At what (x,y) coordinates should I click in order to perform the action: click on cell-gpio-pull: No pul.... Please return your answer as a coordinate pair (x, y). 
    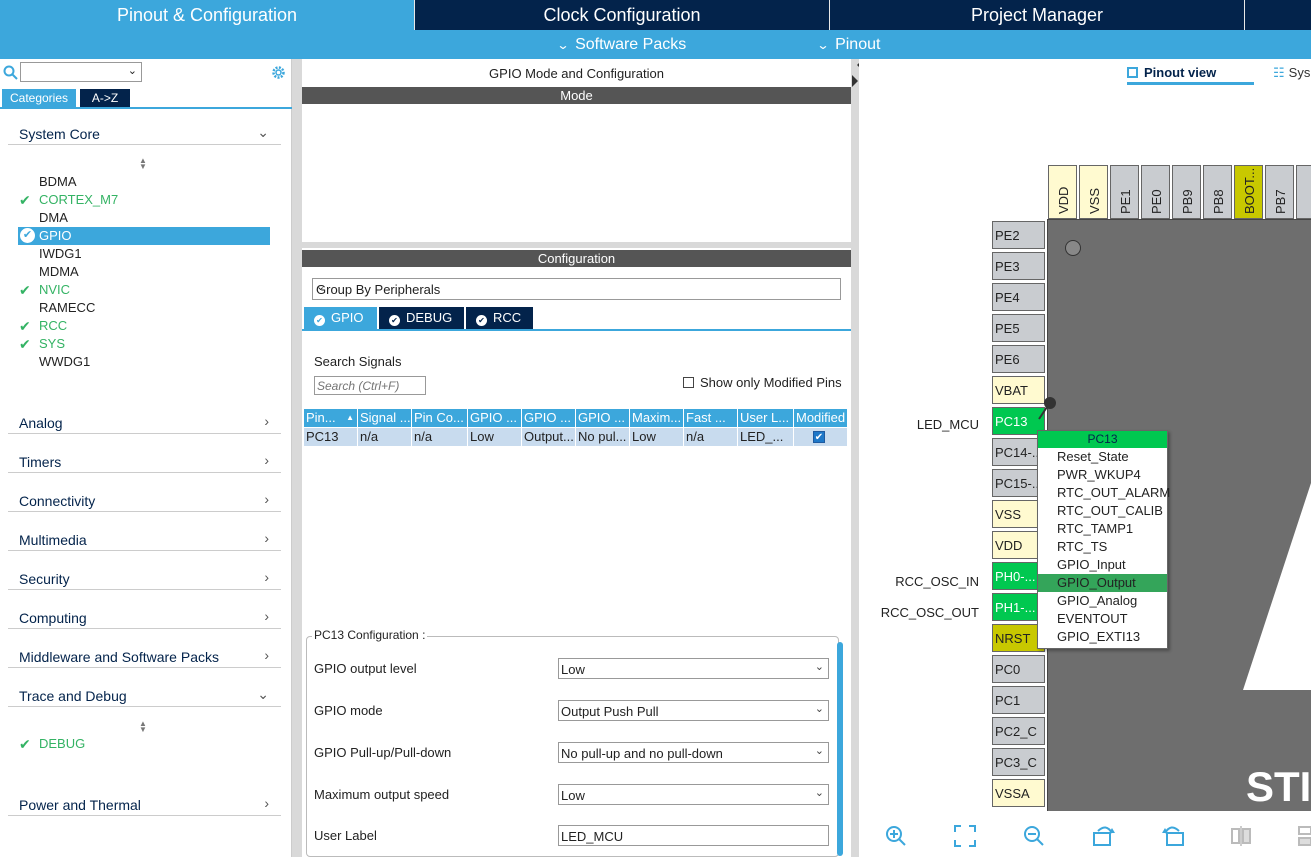
    Looking at the image, I should click on (603, 437).